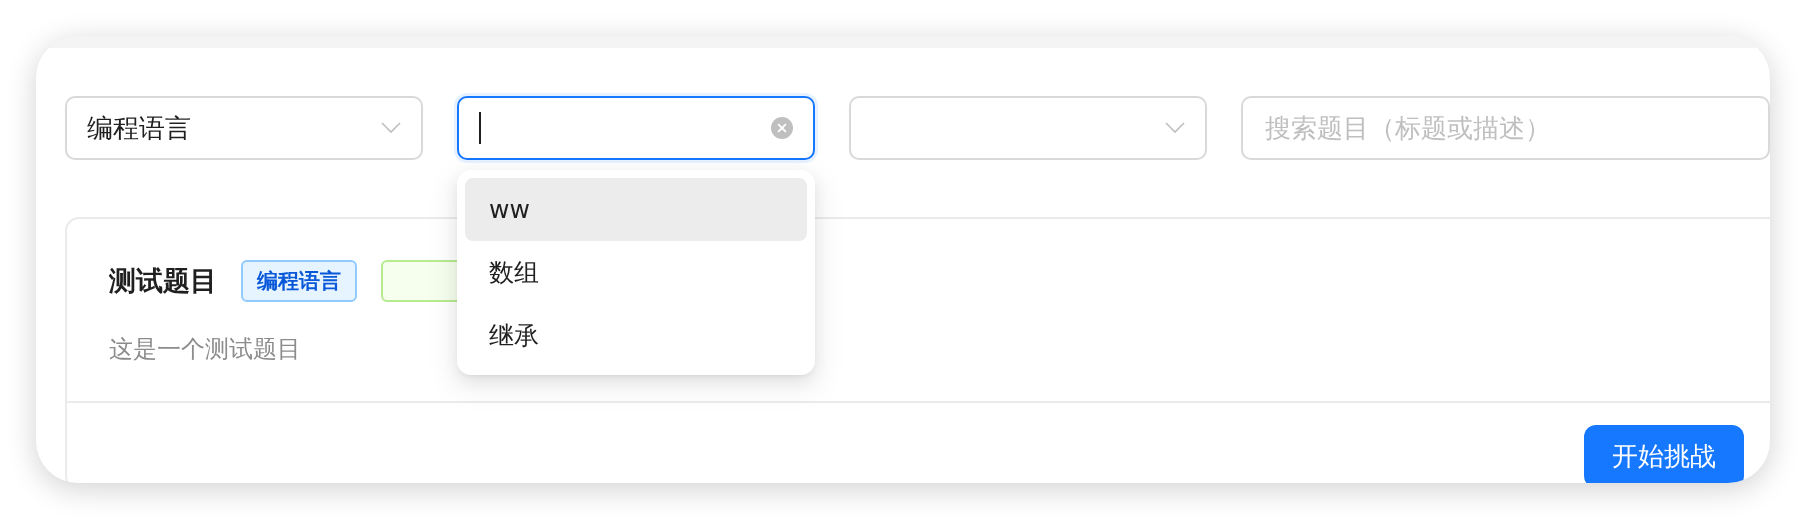 The image size is (1806, 518). I want to click on question-title: 测试题目, so click(163, 281).